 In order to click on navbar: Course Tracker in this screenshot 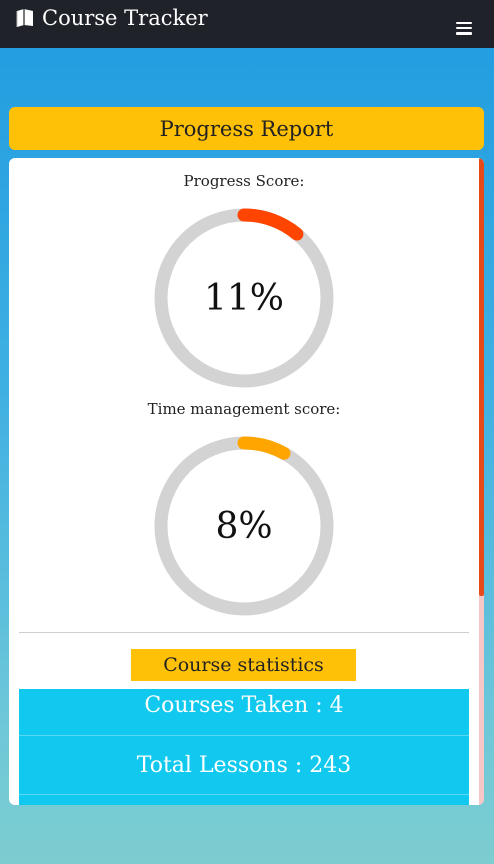, I will do `click(247, 24)`.